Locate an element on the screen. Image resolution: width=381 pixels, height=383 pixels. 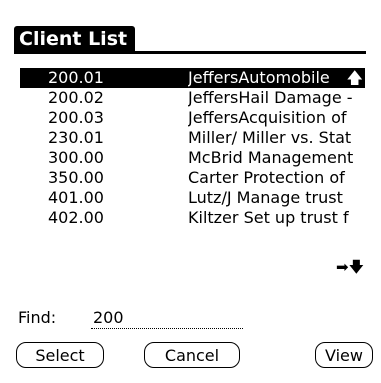
list-item: 230.01 Miller/ Miller vs. Stat is located at coordinates (192, 138).